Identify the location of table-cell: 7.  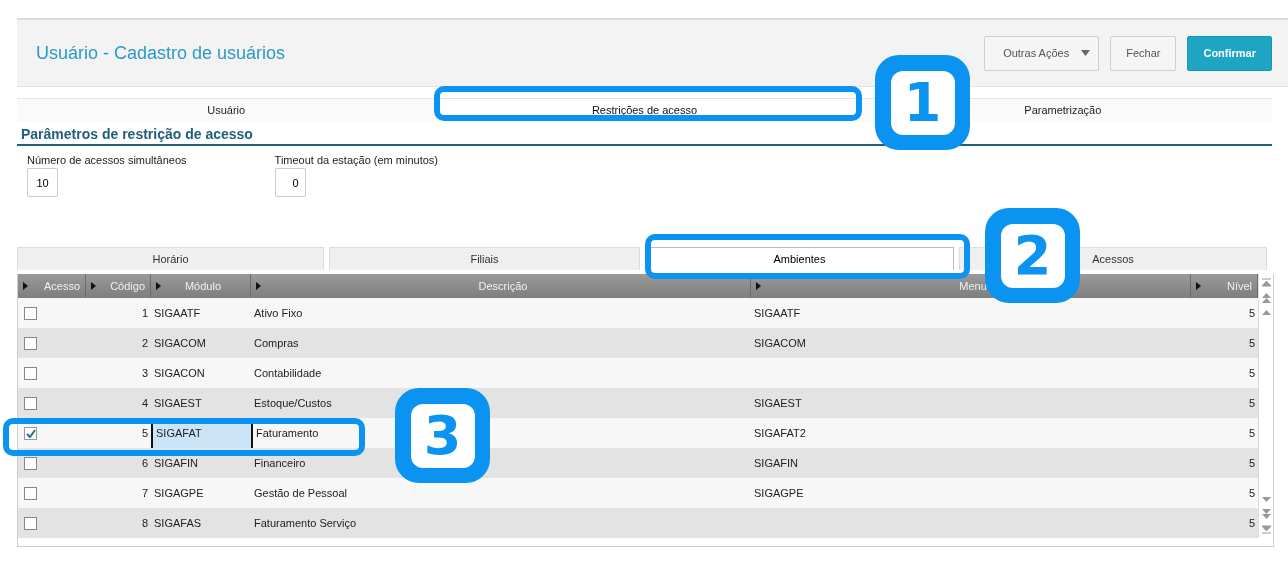
(144, 493).